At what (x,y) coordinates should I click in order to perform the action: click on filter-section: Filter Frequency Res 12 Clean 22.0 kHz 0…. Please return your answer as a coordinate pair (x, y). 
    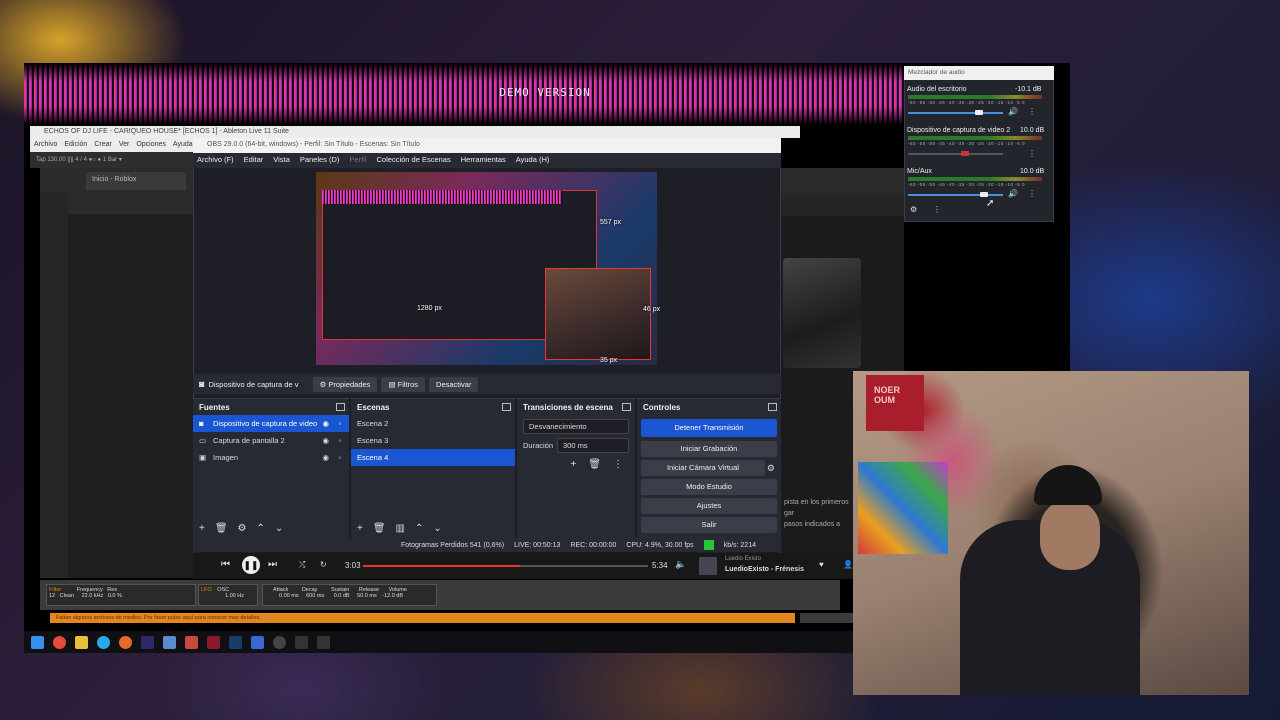
    Looking at the image, I should click on (121, 595).